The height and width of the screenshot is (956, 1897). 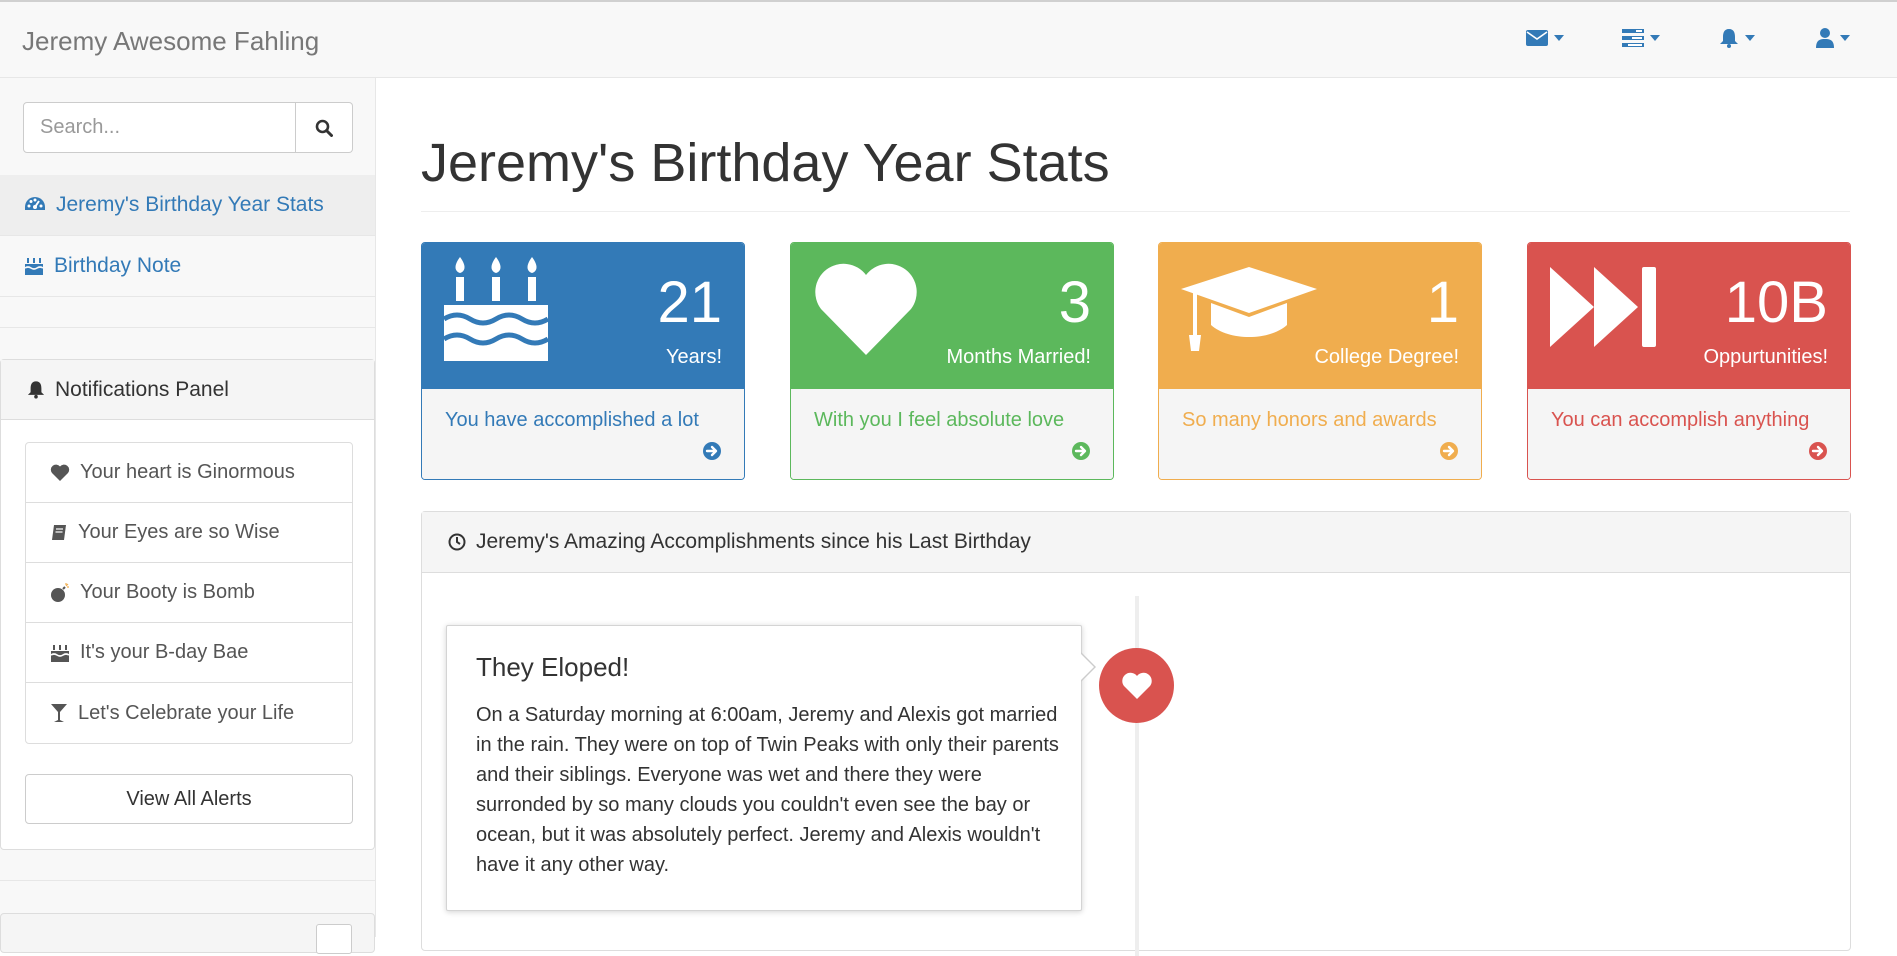 I want to click on notification-item: Your Eyes are so Wise, so click(x=189, y=533).